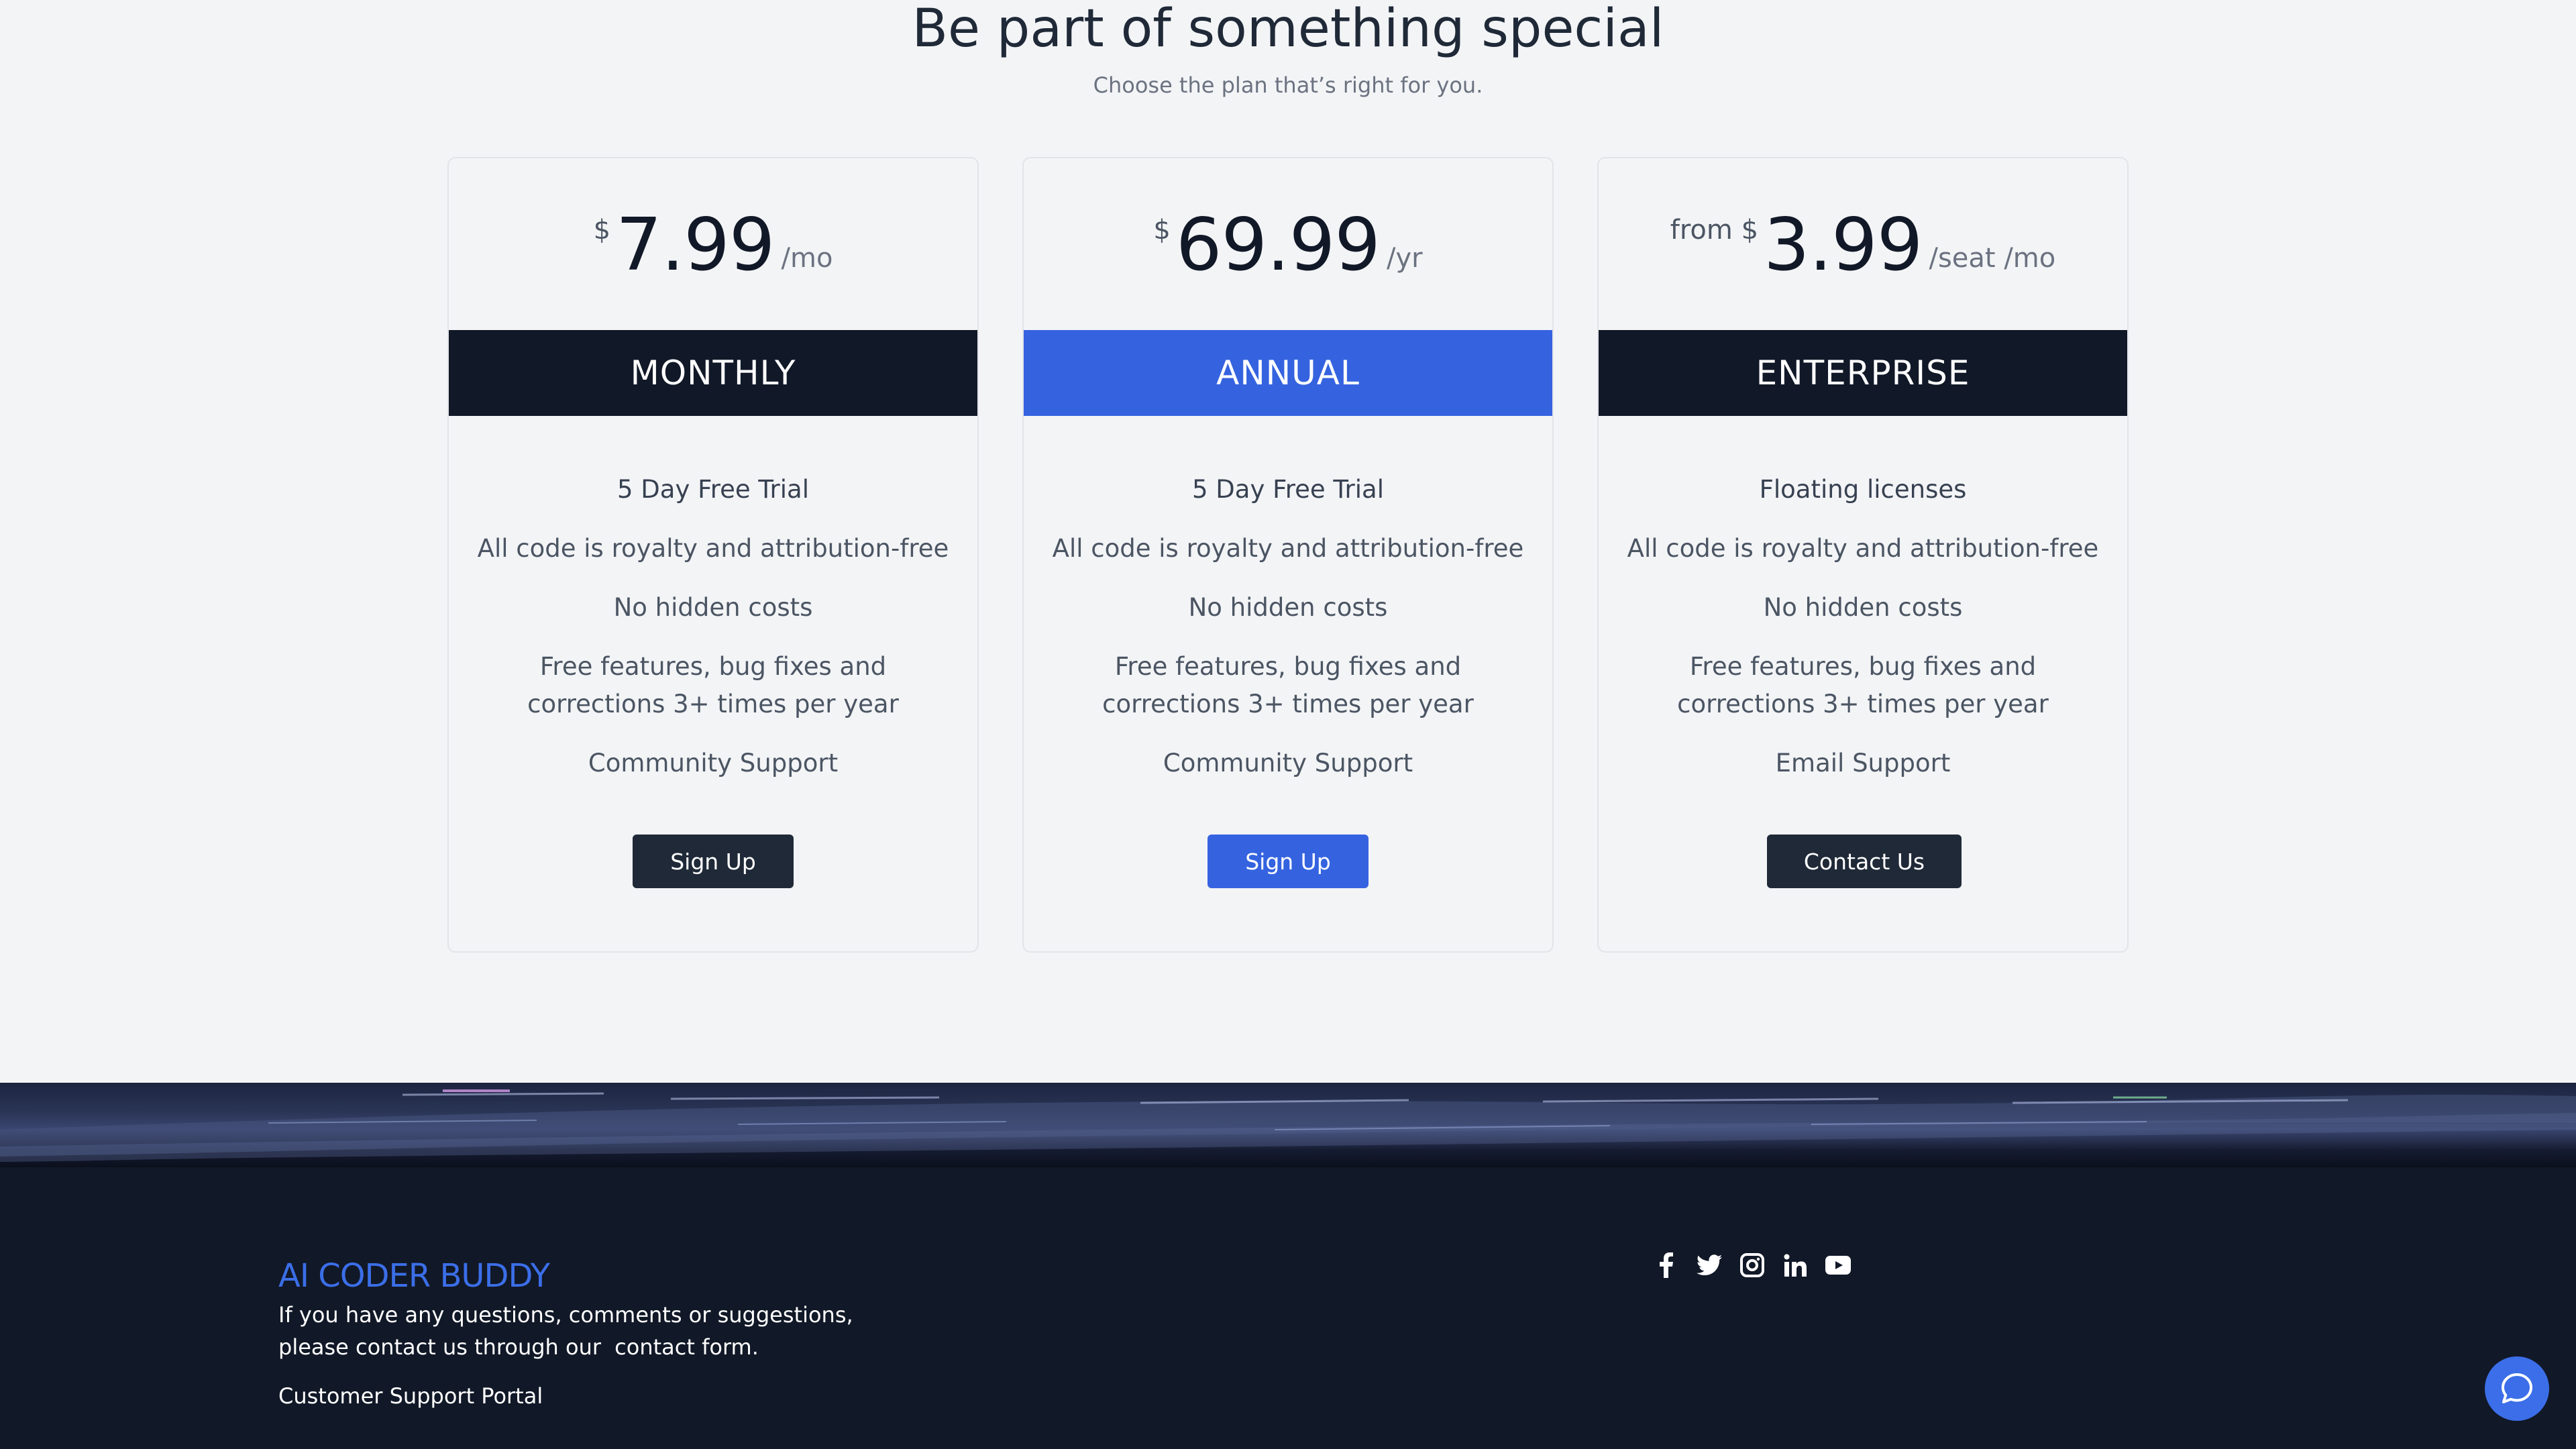 Image resolution: width=2576 pixels, height=1449 pixels. Describe the element at coordinates (1992, 258) in the screenshot. I see `price-period: /seat /mo` at that location.